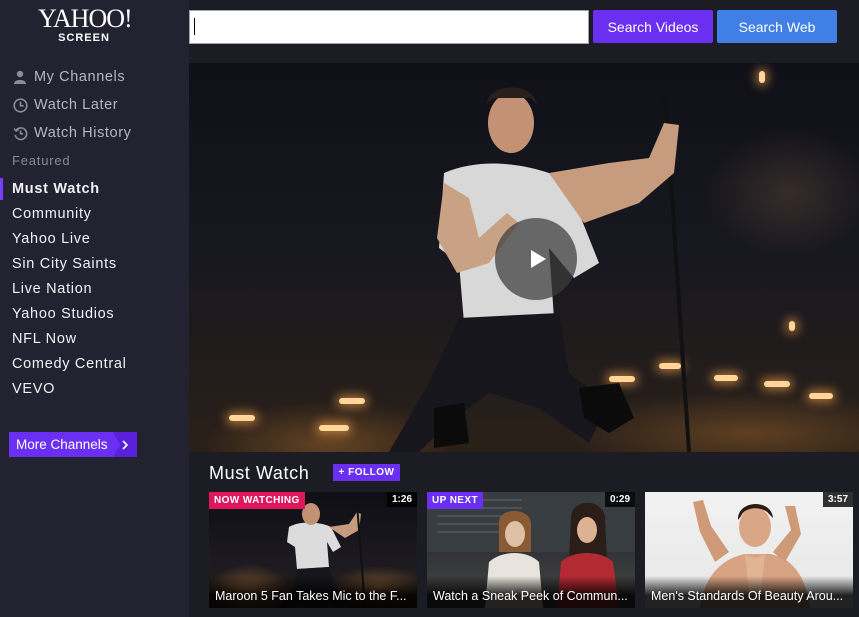 This screenshot has height=617, width=859. I want to click on sidebar-item-label: Watch History, so click(83, 133).